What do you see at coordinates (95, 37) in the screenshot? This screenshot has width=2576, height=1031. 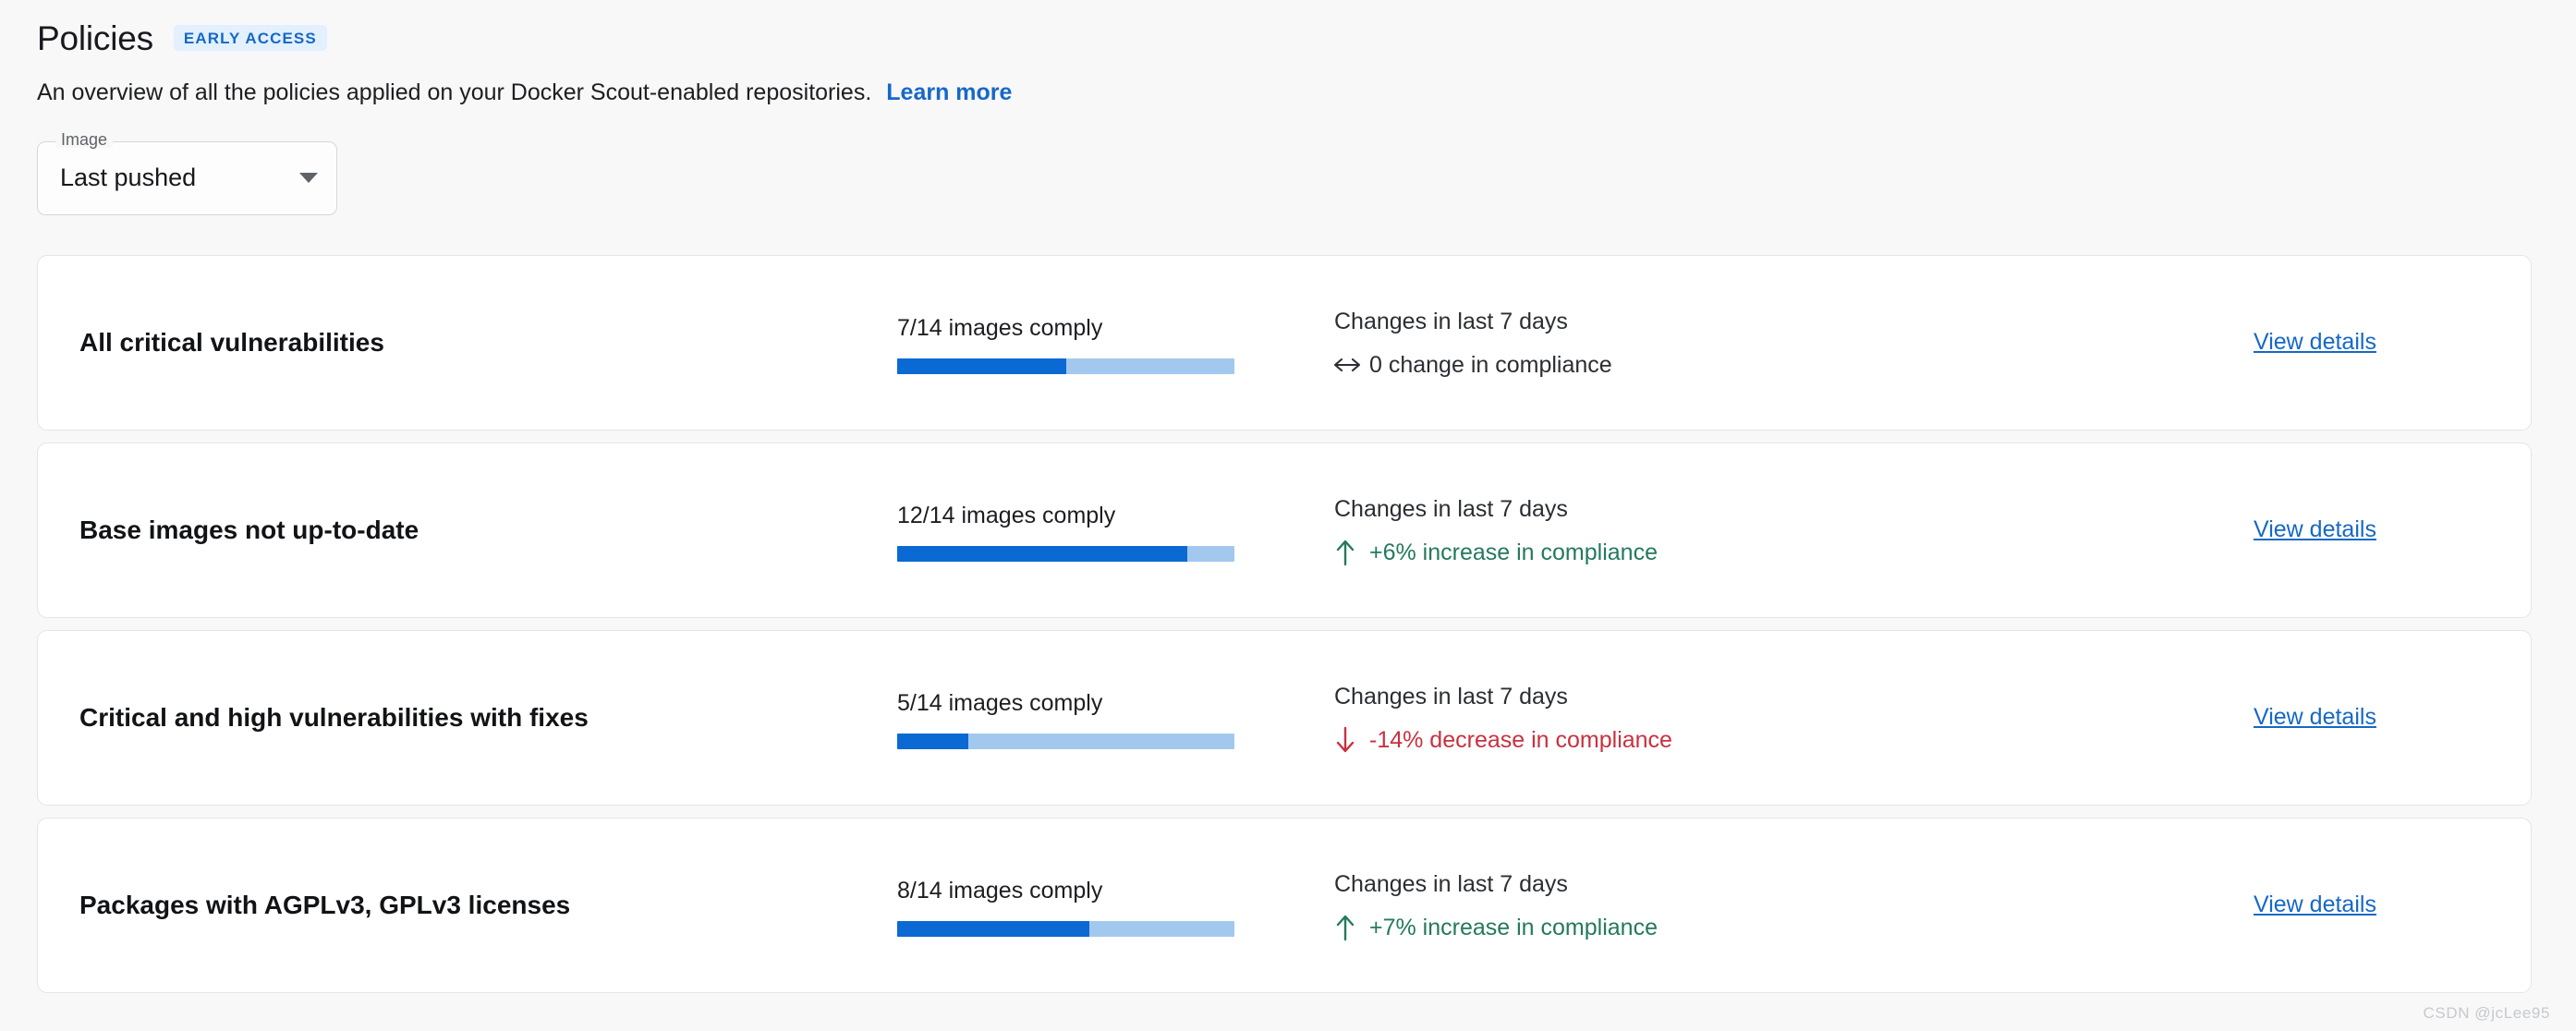 I see `page-title: Policies` at bounding box center [95, 37].